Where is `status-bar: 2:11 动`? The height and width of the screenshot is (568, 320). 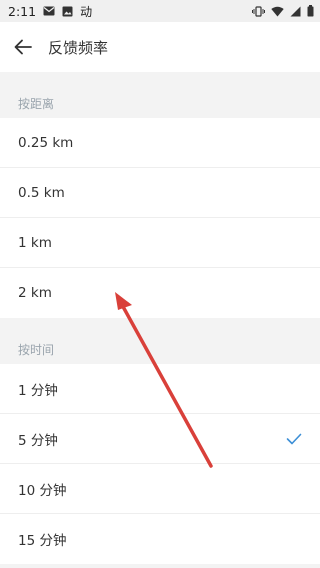
status-bar: 2:11 动 is located at coordinates (160, 11).